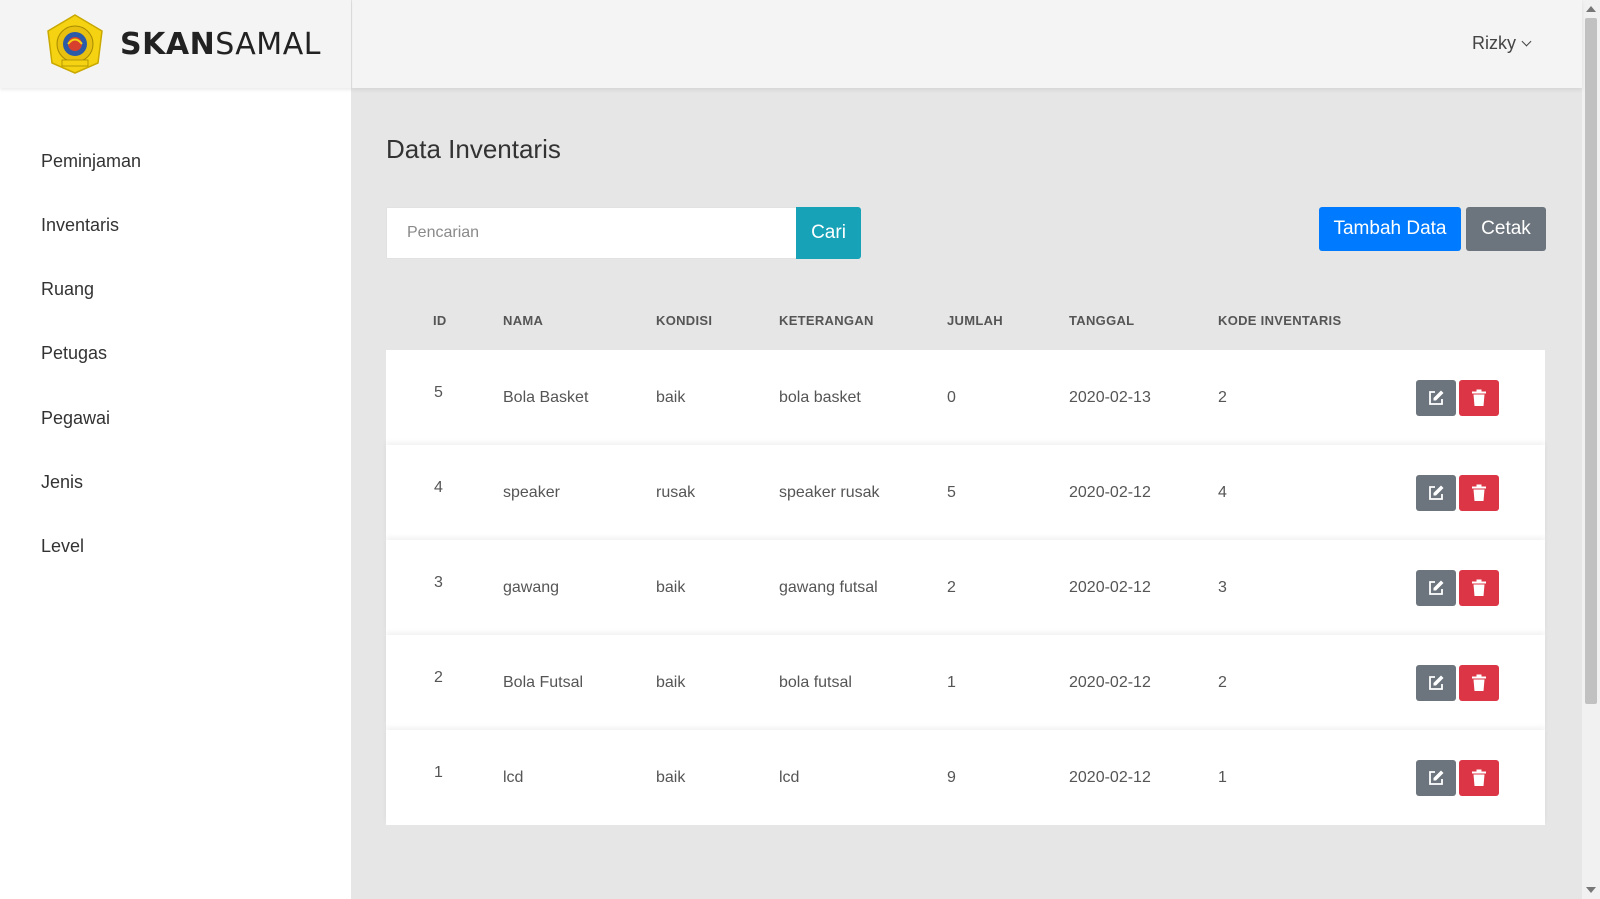 The height and width of the screenshot is (899, 1600). What do you see at coordinates (951, 682) in the screenshot?
I see `cell-jumlah: 1` at bounding box center [951, 682].